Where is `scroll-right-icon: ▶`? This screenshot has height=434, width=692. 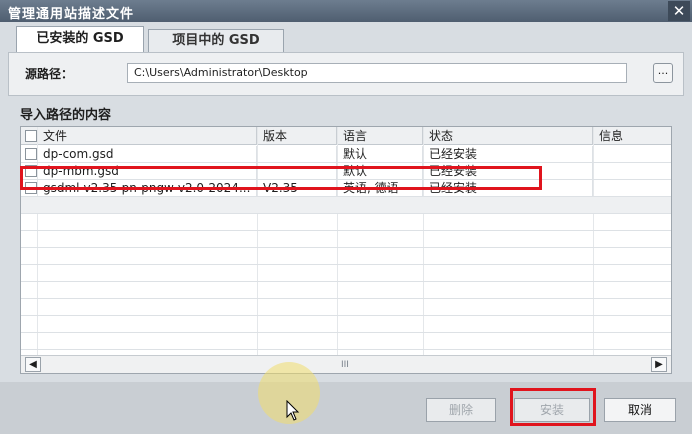
scroll-right-icon: ▶ is located at coordinates (659, 364).